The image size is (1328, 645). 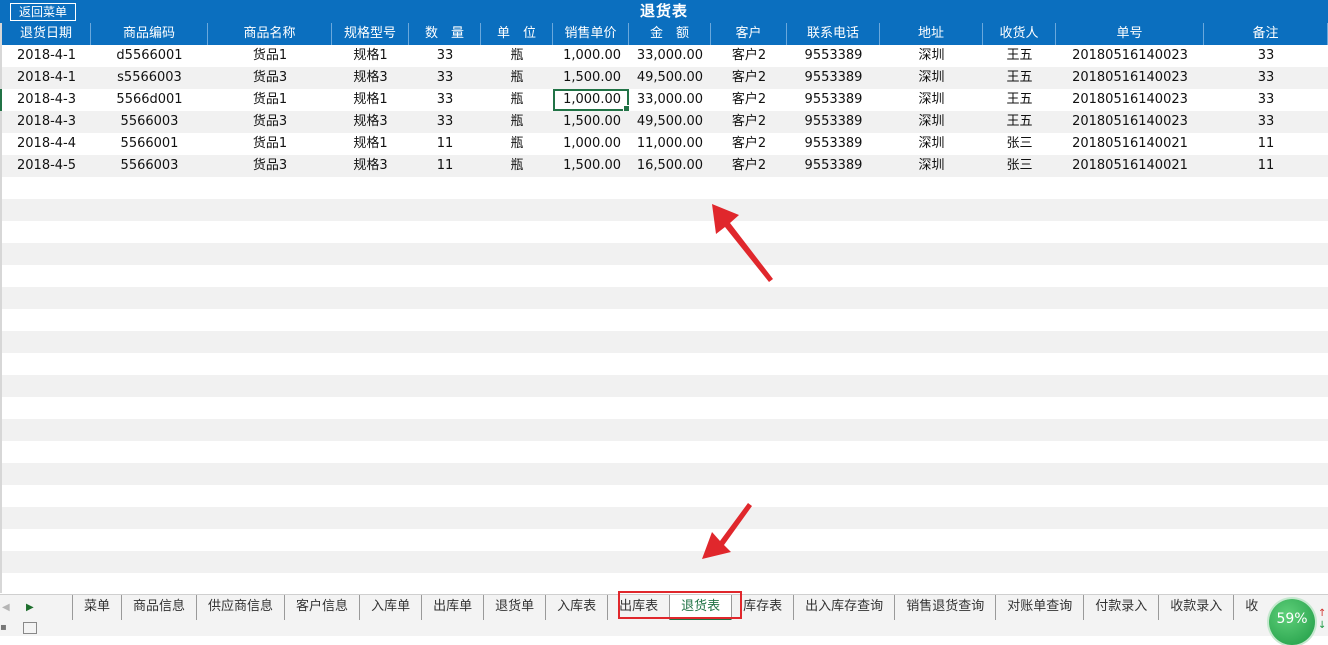 I want to click on scroll-tabs-right-icon: ▶, so click(x=32, y=608).